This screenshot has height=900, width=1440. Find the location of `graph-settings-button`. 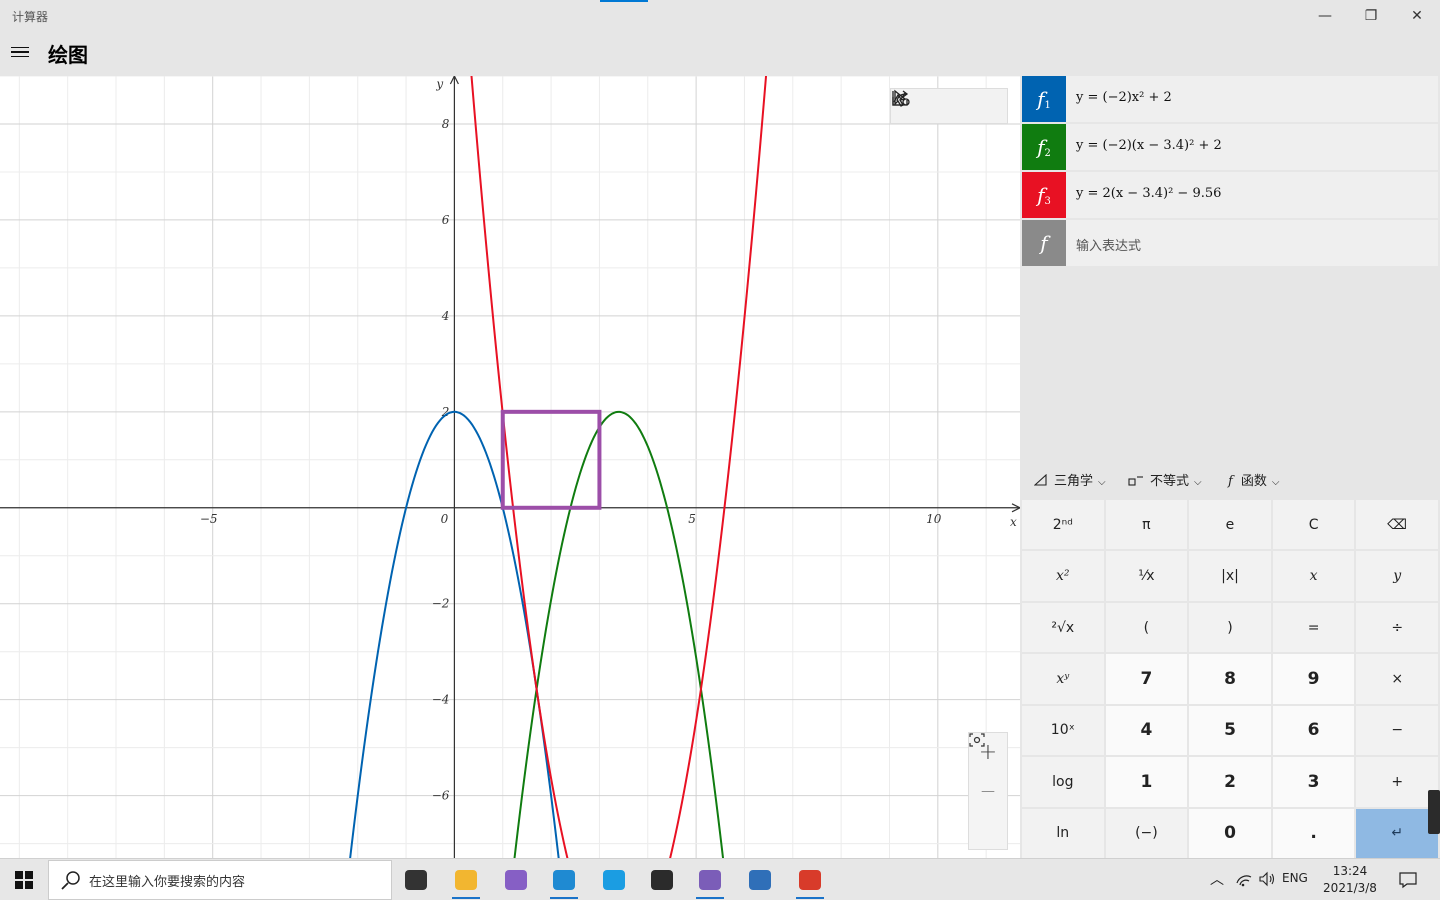

graph-settings-button is located at coordinates (948, 106).